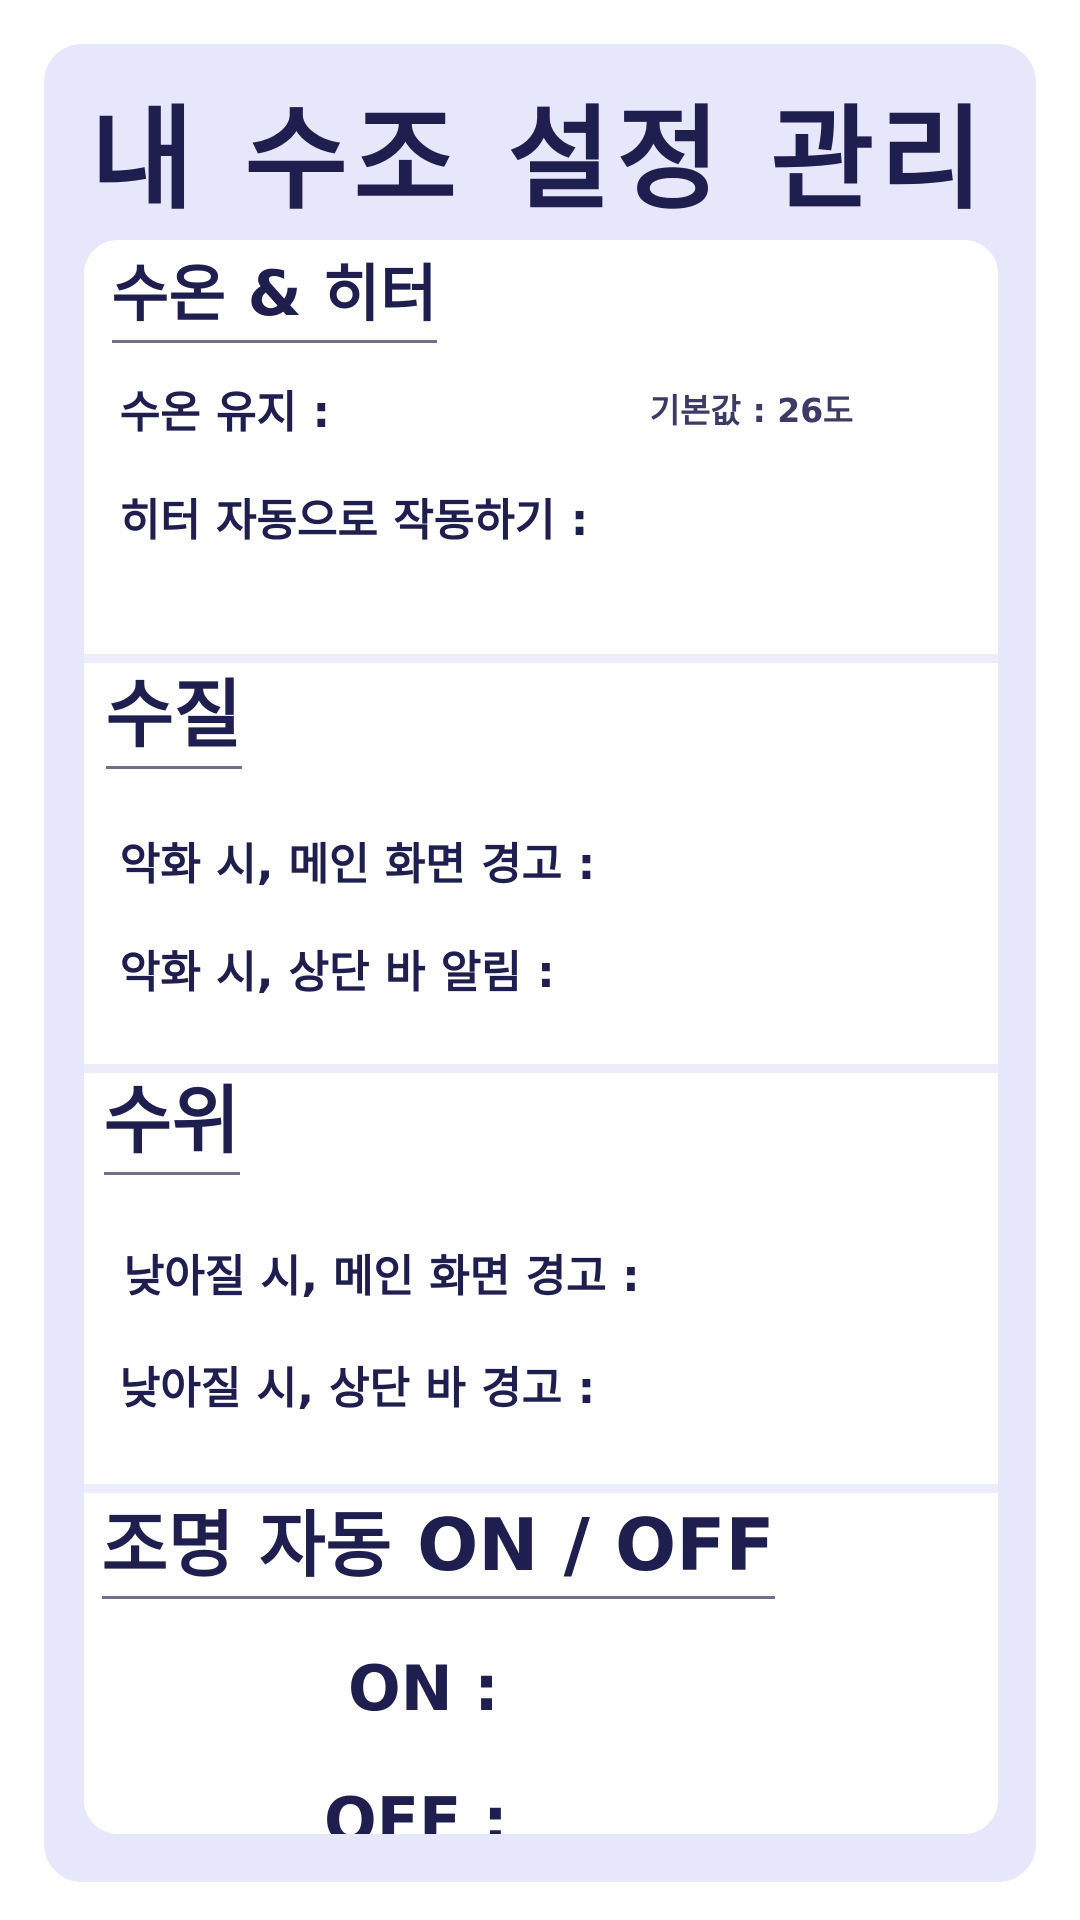 The width and height of the screenshot is (1080, 1920). What do you see at coordinates (354, 516) in the screenshot?
I see `heater-auto-label: 히터 자동으로 작동하기 :` at bounding box center [354, 516].